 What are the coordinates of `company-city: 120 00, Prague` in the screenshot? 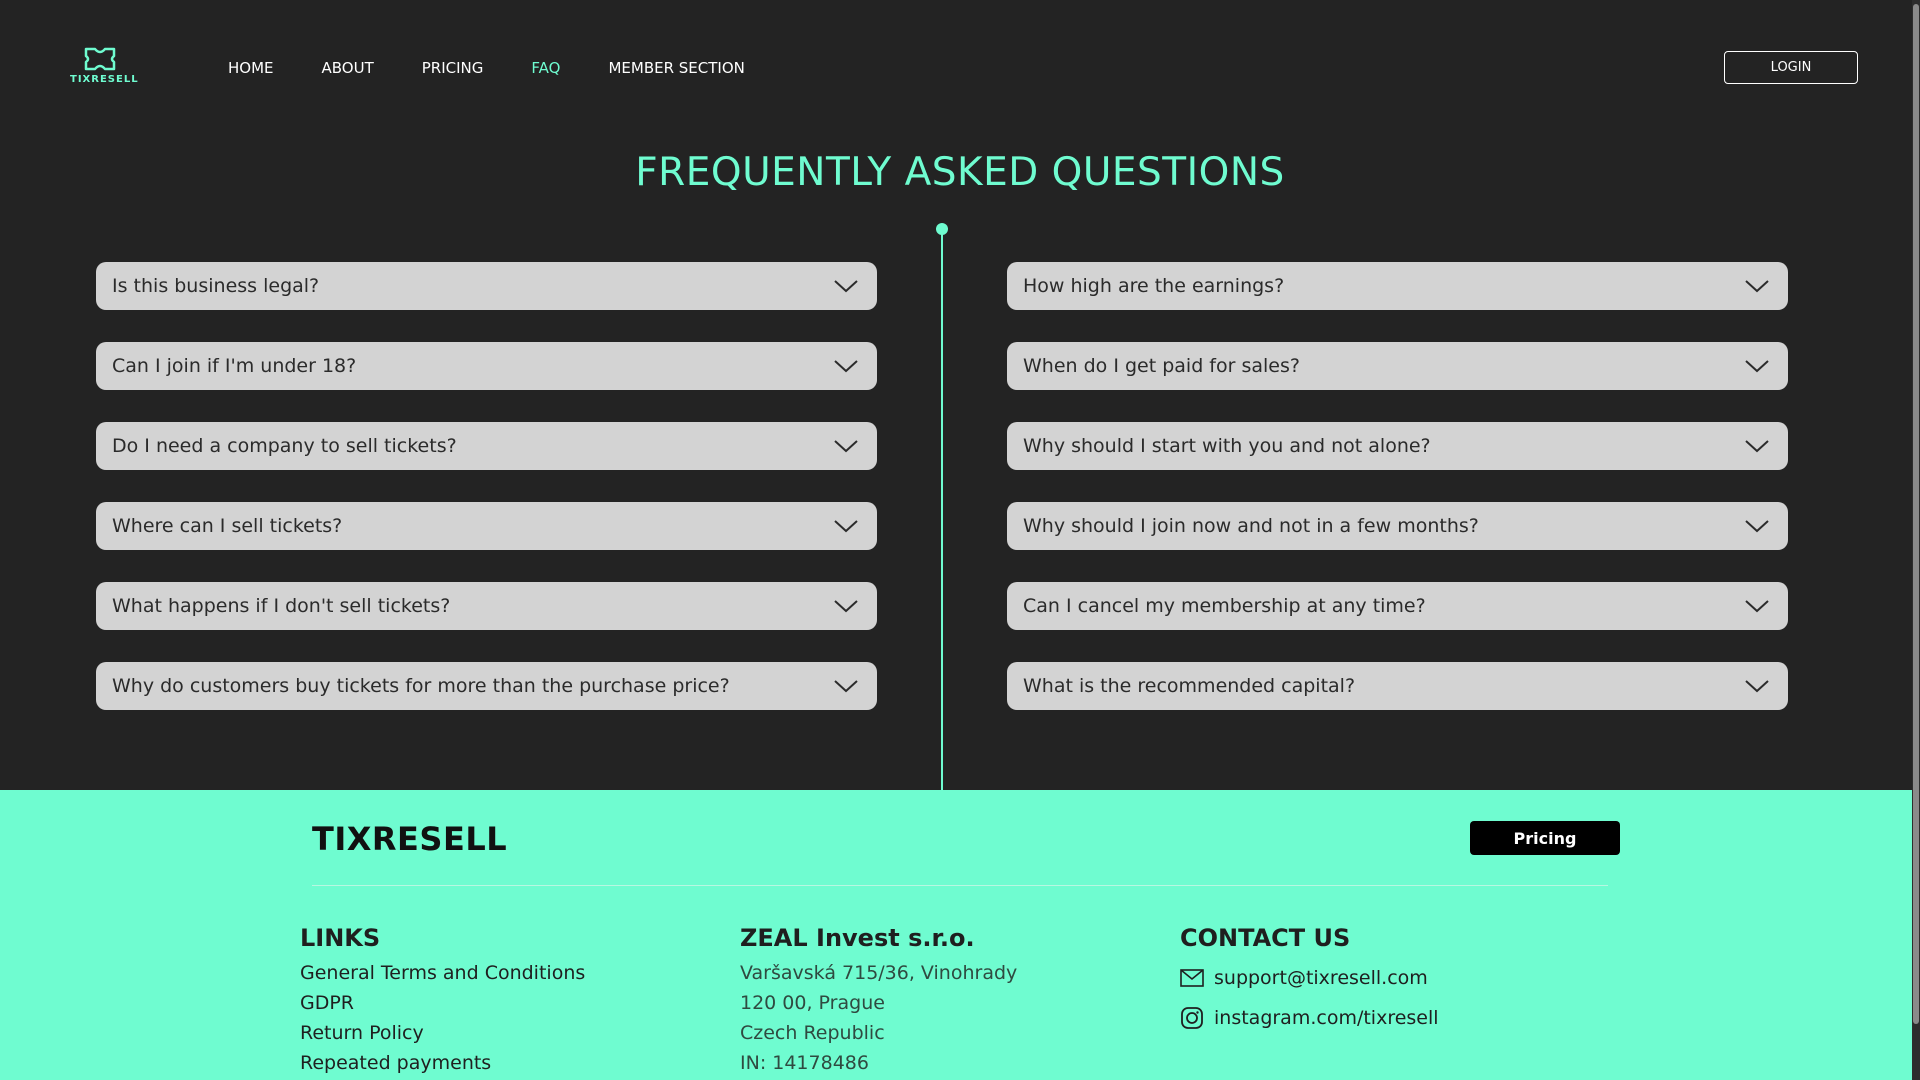 It's located at (812, 1003).